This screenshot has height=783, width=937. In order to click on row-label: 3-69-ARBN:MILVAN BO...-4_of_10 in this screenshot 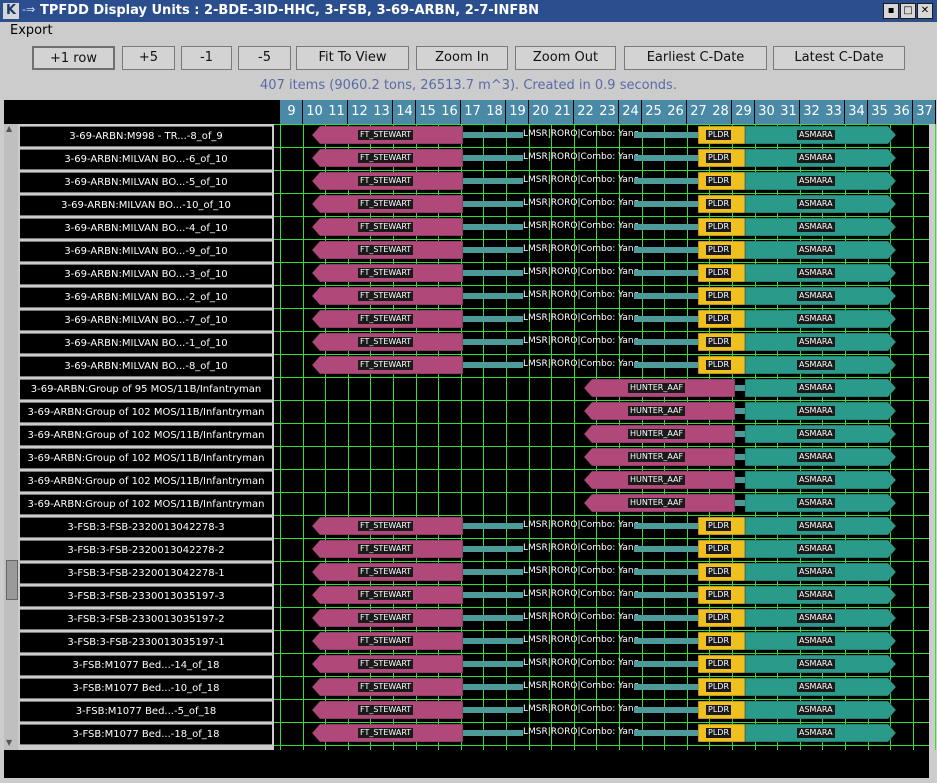, I will do `click(146, 228)`.